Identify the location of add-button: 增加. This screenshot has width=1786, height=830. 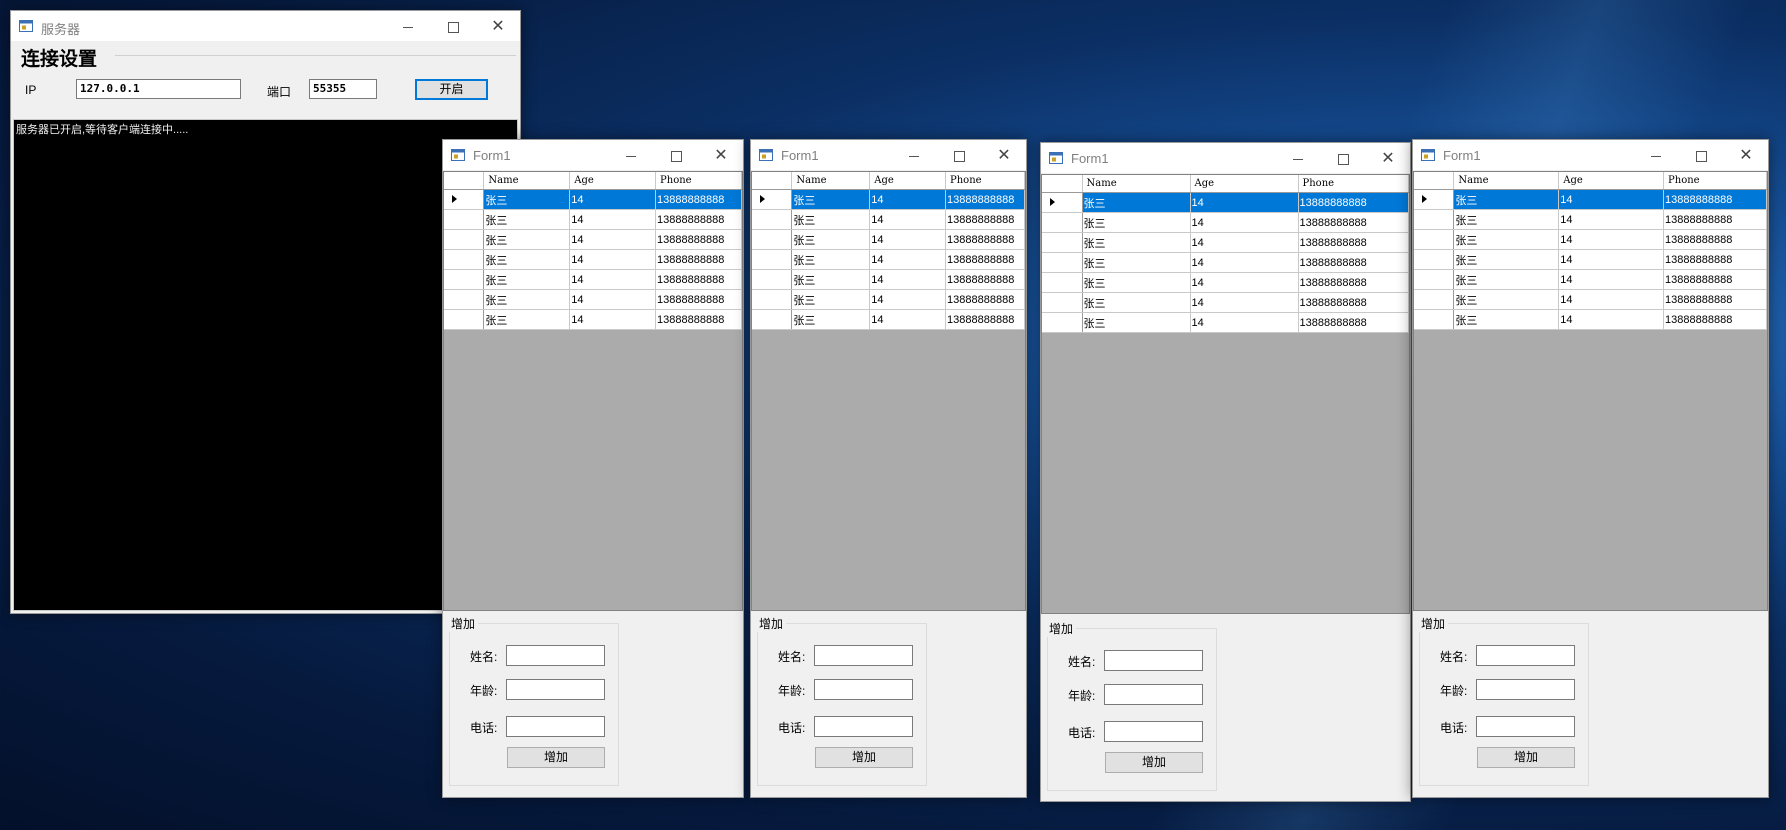
(1154, 762).